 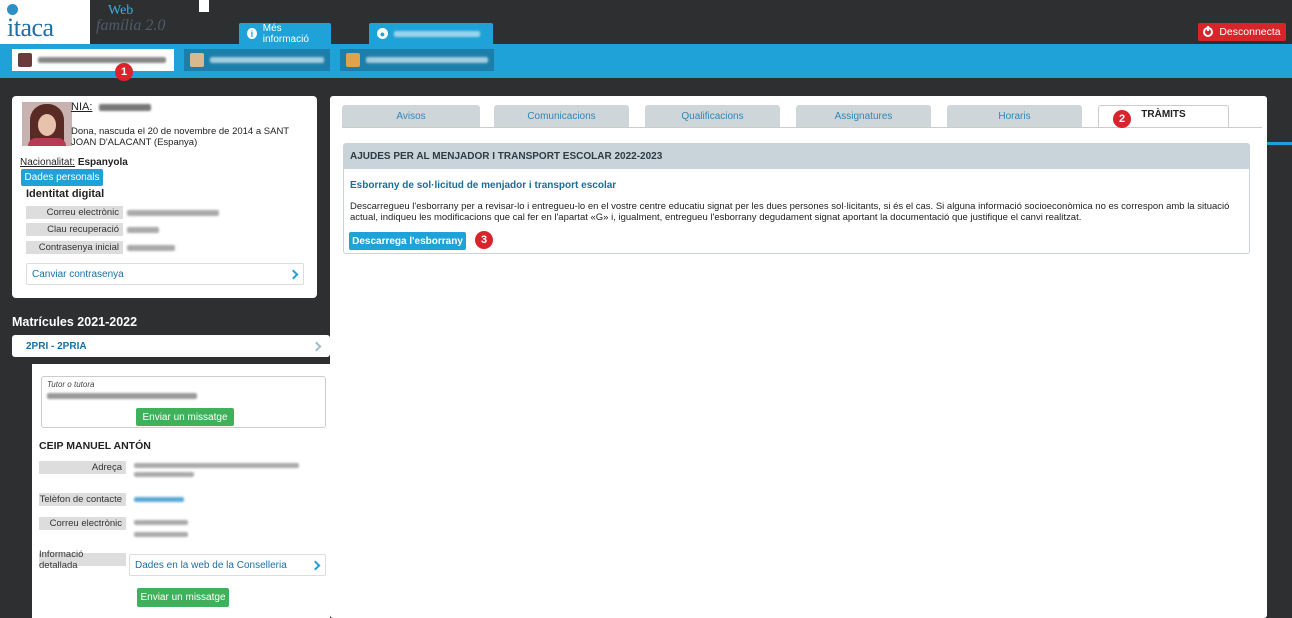 What do you see at coordinates (863, 116) in the screenshot?
I see `tab-assignatures: Assignatures` at bounding box center [863, 116].